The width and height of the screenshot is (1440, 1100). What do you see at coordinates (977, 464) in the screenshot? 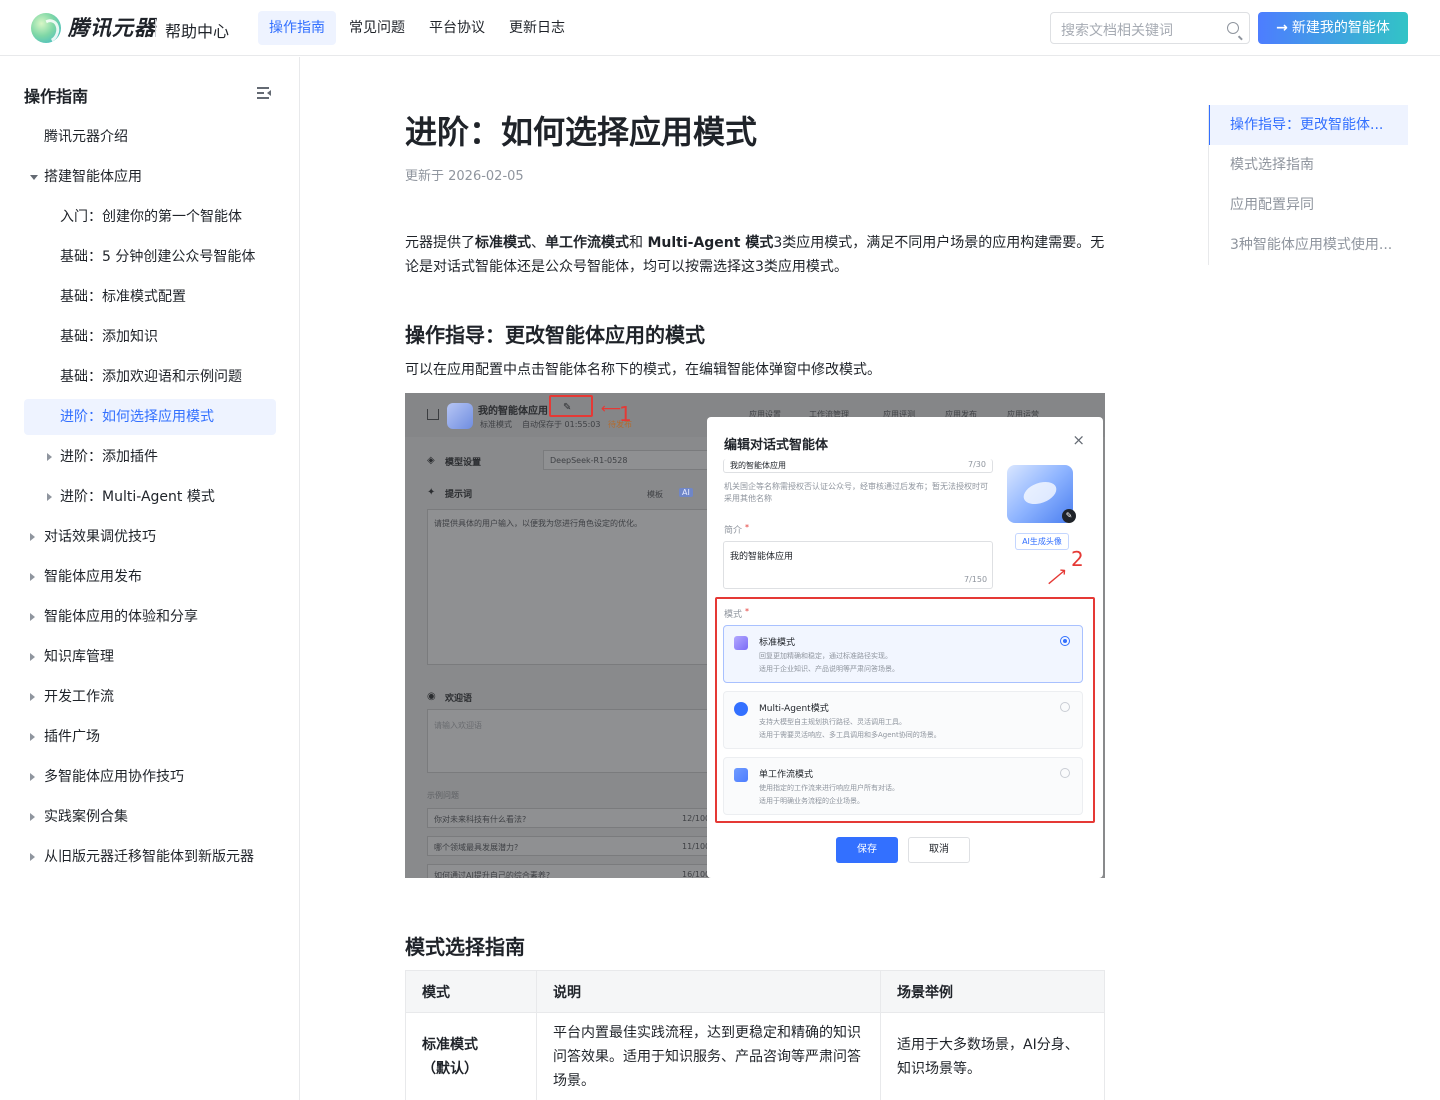
I see `name-count: 7/30` at bounding box center [977, 464].